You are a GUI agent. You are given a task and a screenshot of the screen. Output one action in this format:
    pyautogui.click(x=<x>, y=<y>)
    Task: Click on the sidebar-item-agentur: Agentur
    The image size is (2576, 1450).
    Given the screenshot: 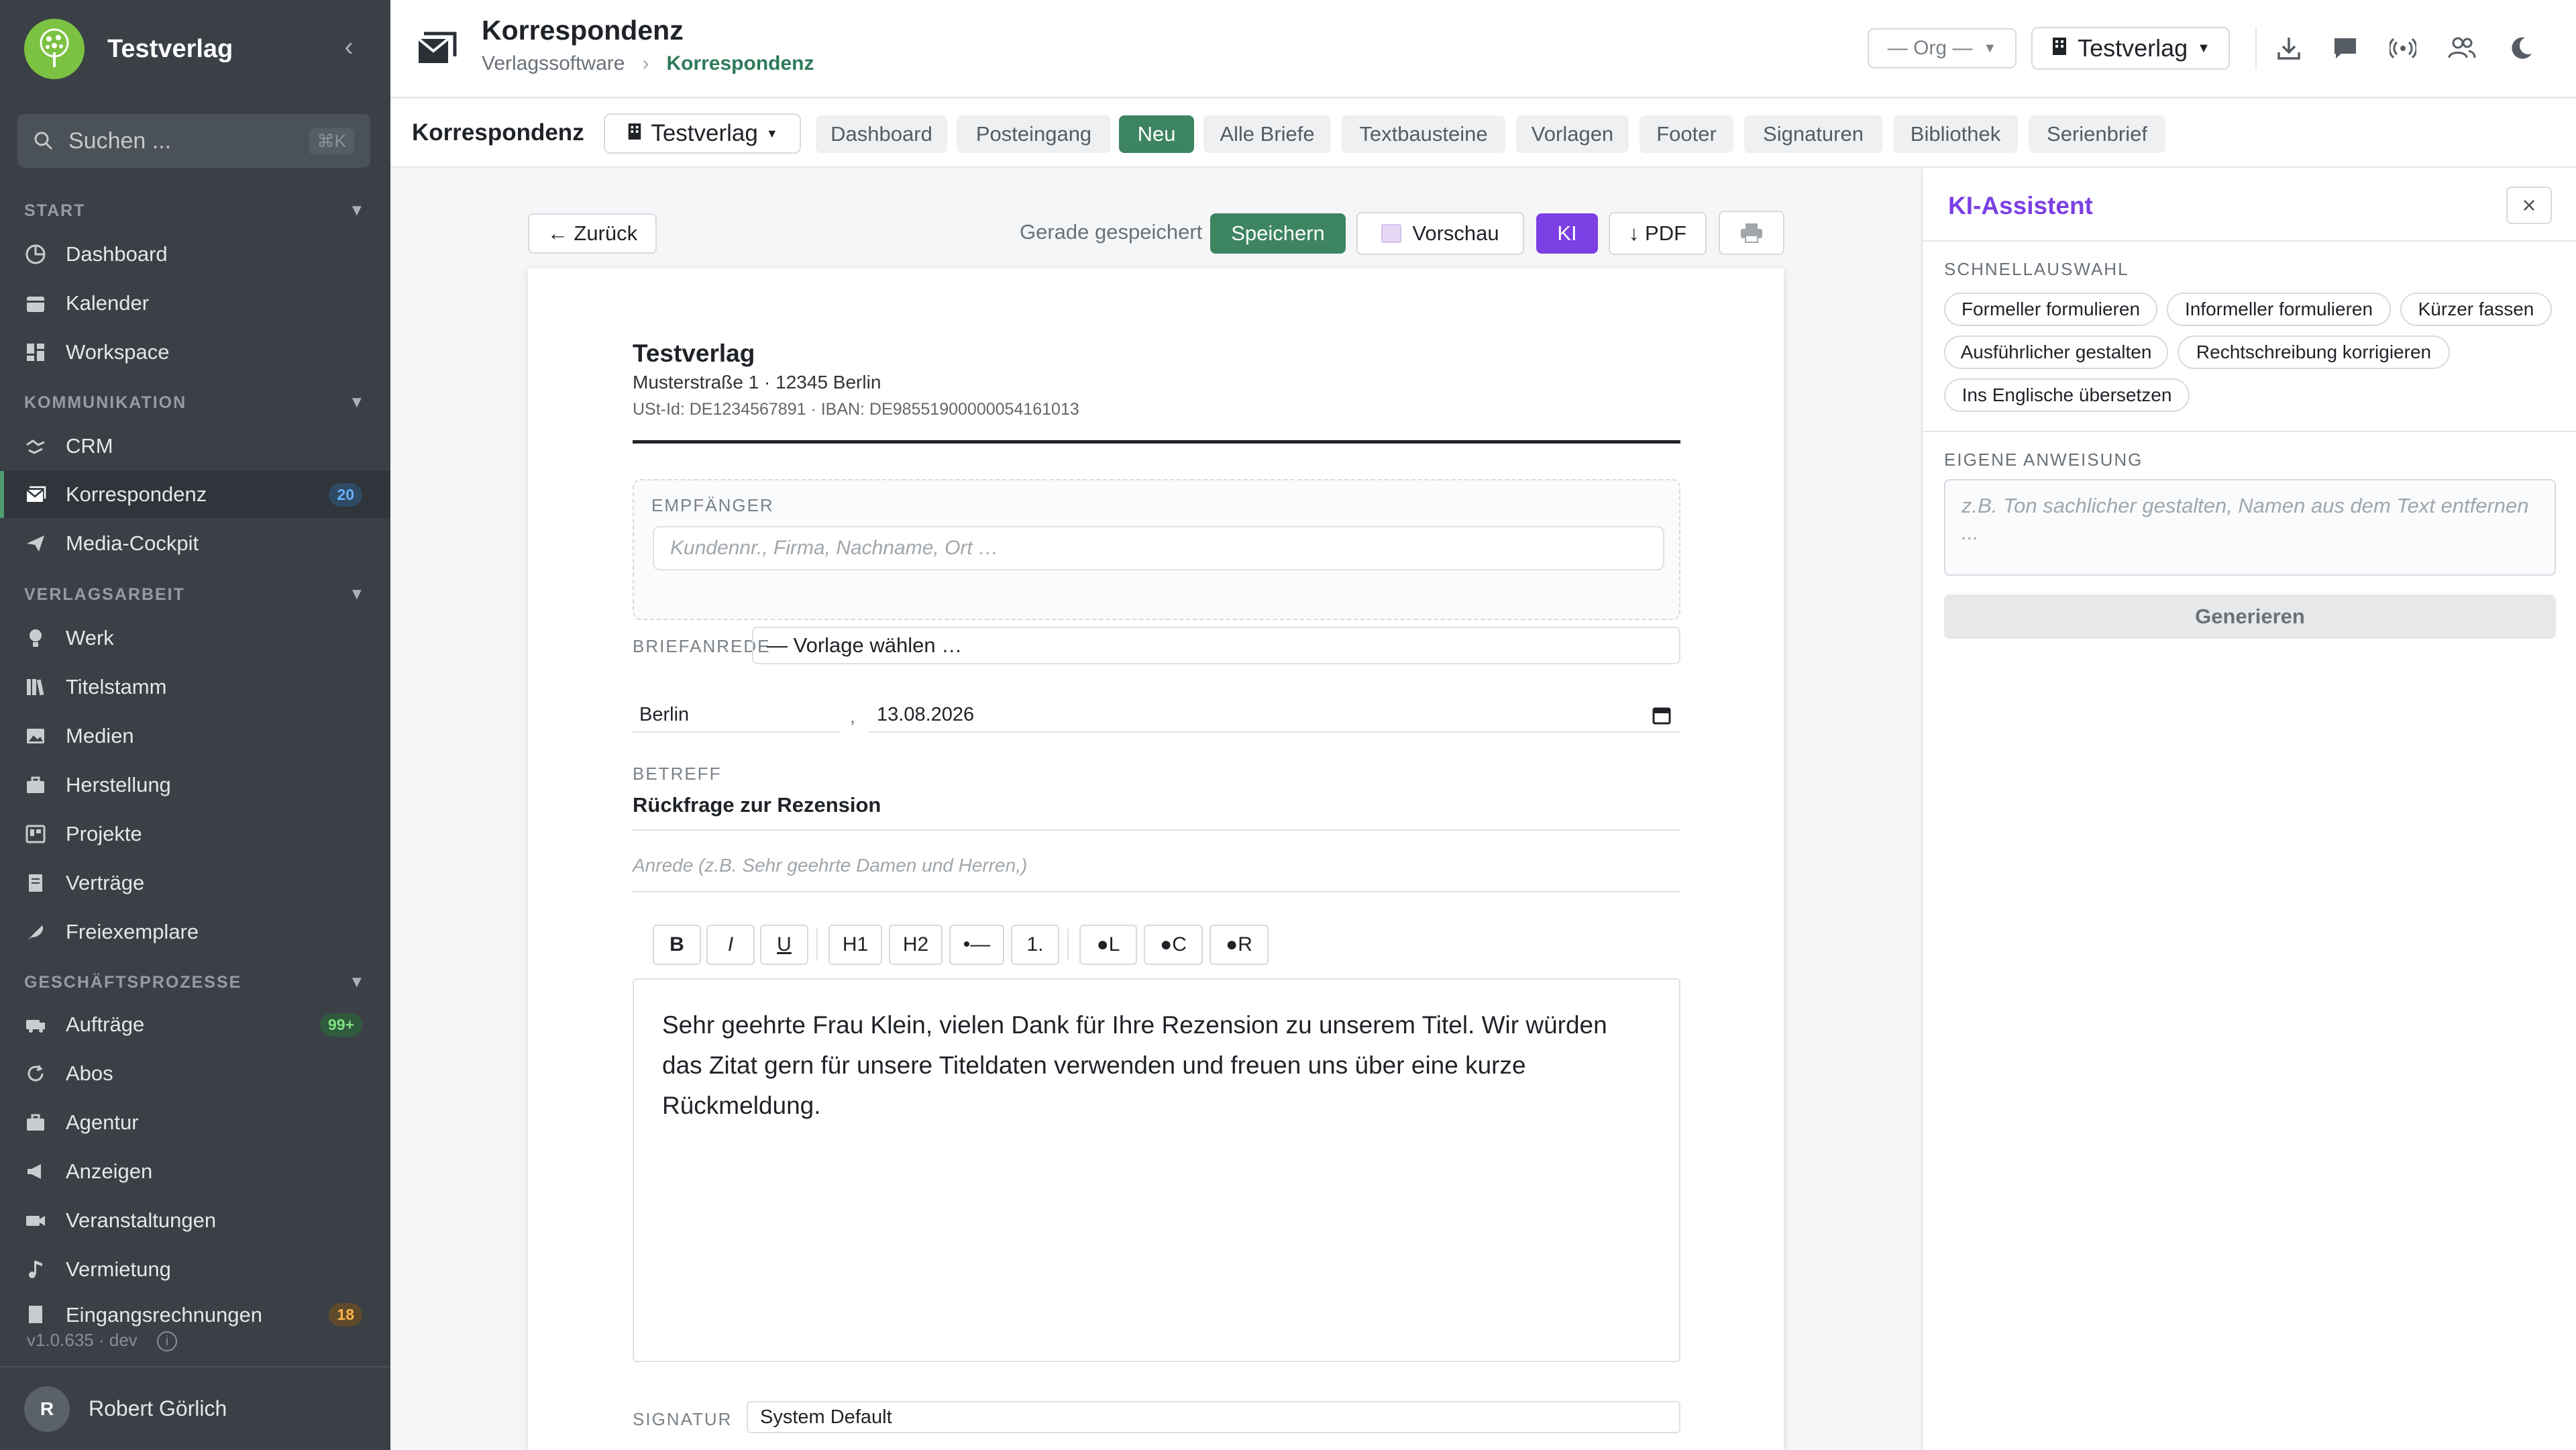 What is the action you would take?
    pyautogui.click(x=195, y=1122)
    